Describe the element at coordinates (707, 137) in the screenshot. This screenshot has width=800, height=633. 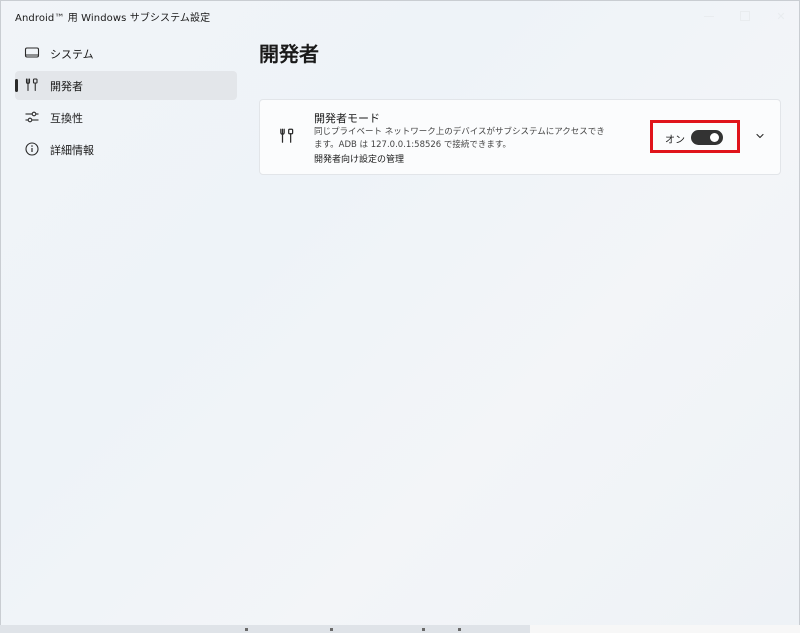
I see `developer-mode-toggle` at that location.